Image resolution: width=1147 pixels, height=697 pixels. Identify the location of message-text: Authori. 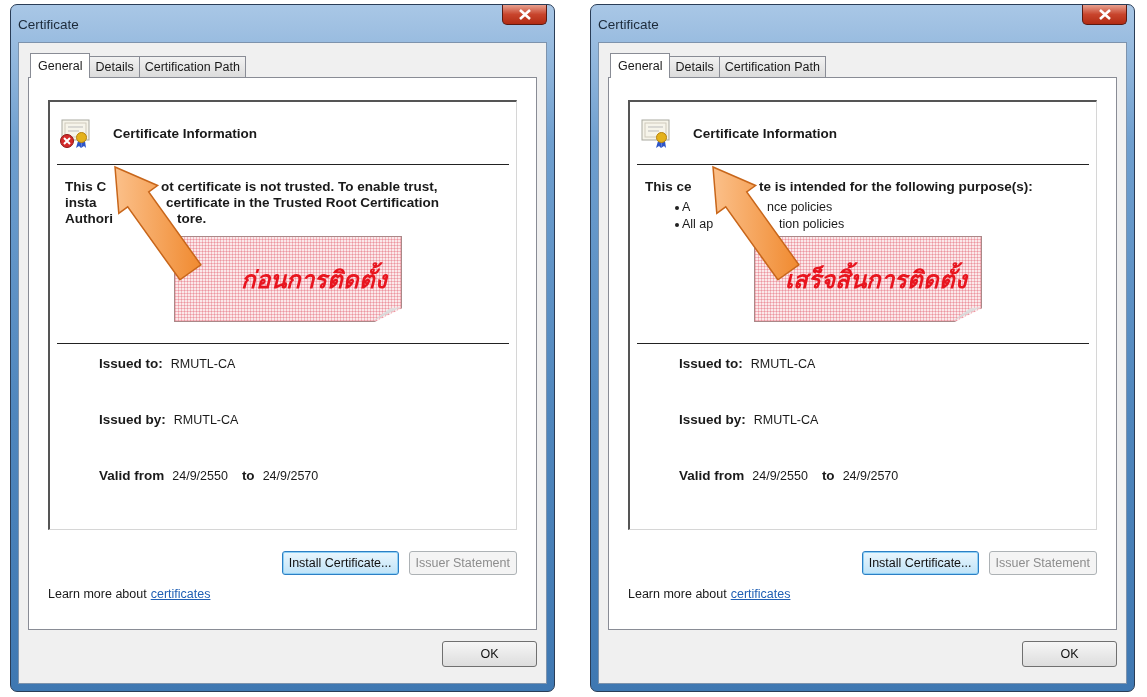
(89, 219).